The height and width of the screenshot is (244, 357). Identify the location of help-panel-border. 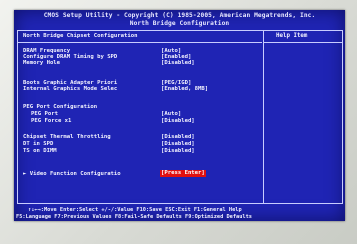
(263, 116).